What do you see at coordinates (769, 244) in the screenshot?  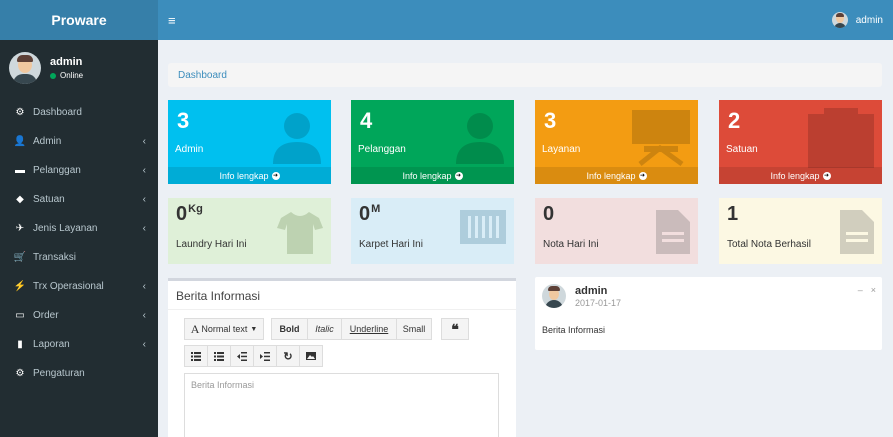 I see `info-label: Total Nota Berhasil` at bounding box center [769, 244].